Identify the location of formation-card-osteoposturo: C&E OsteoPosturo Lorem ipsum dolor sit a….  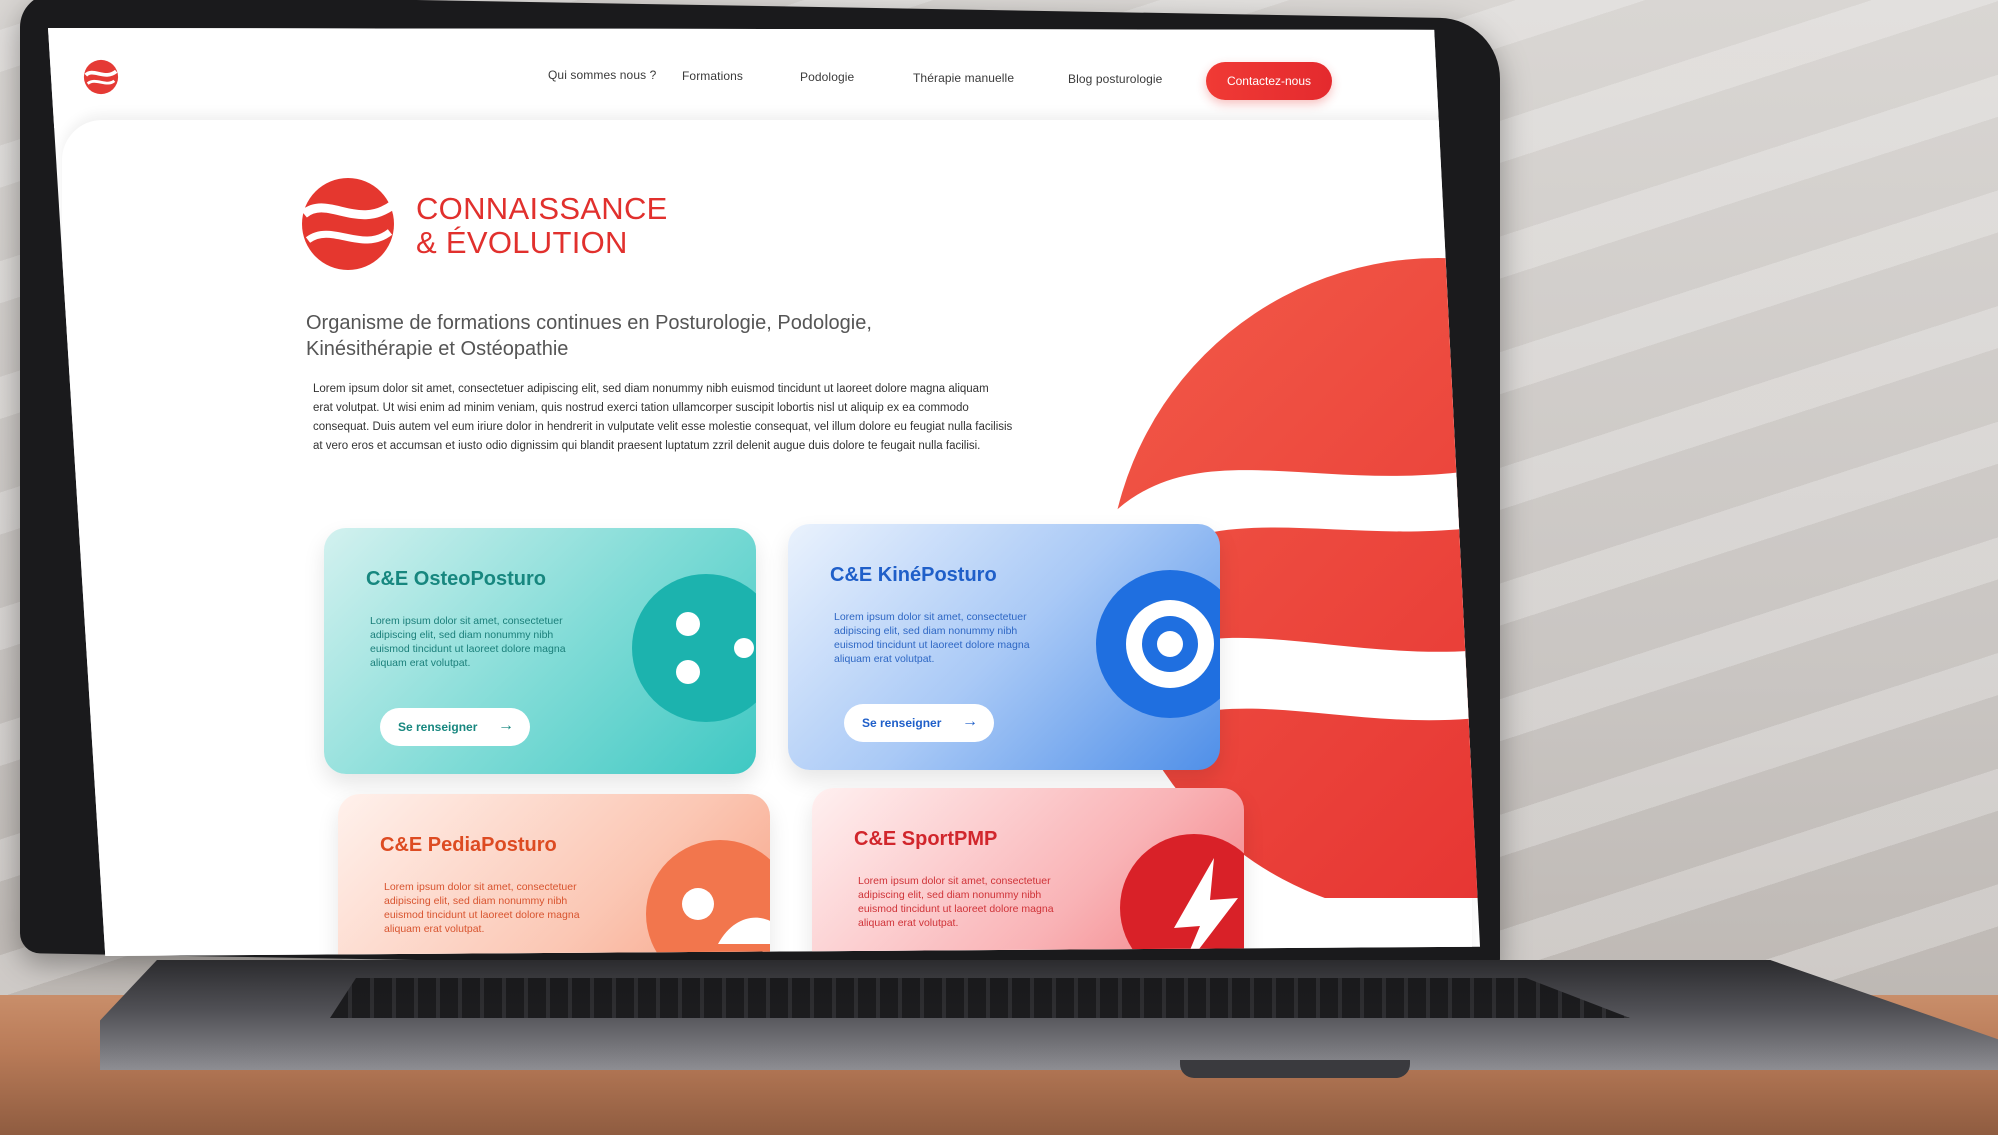
(540, 651).